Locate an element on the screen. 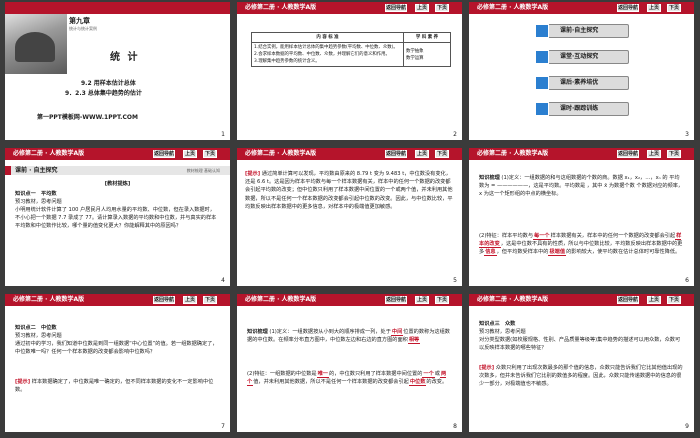 The width and height of the screenshot is (700, 438). feature-mid: 值，并未利用其他数据，所以不是任何一个样本数据的改变都会引起 is located at coordinates (331, 382).